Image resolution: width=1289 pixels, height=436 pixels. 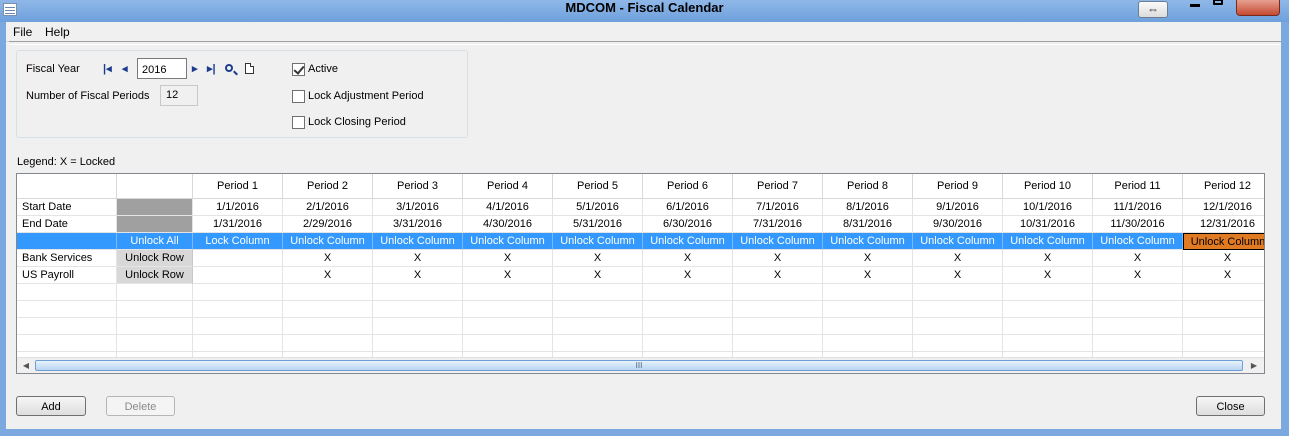 What do you see at coordinates (1223, 186) in the screenshot?
I see `period-header: Period 12` at bounding box center [1223, 186].